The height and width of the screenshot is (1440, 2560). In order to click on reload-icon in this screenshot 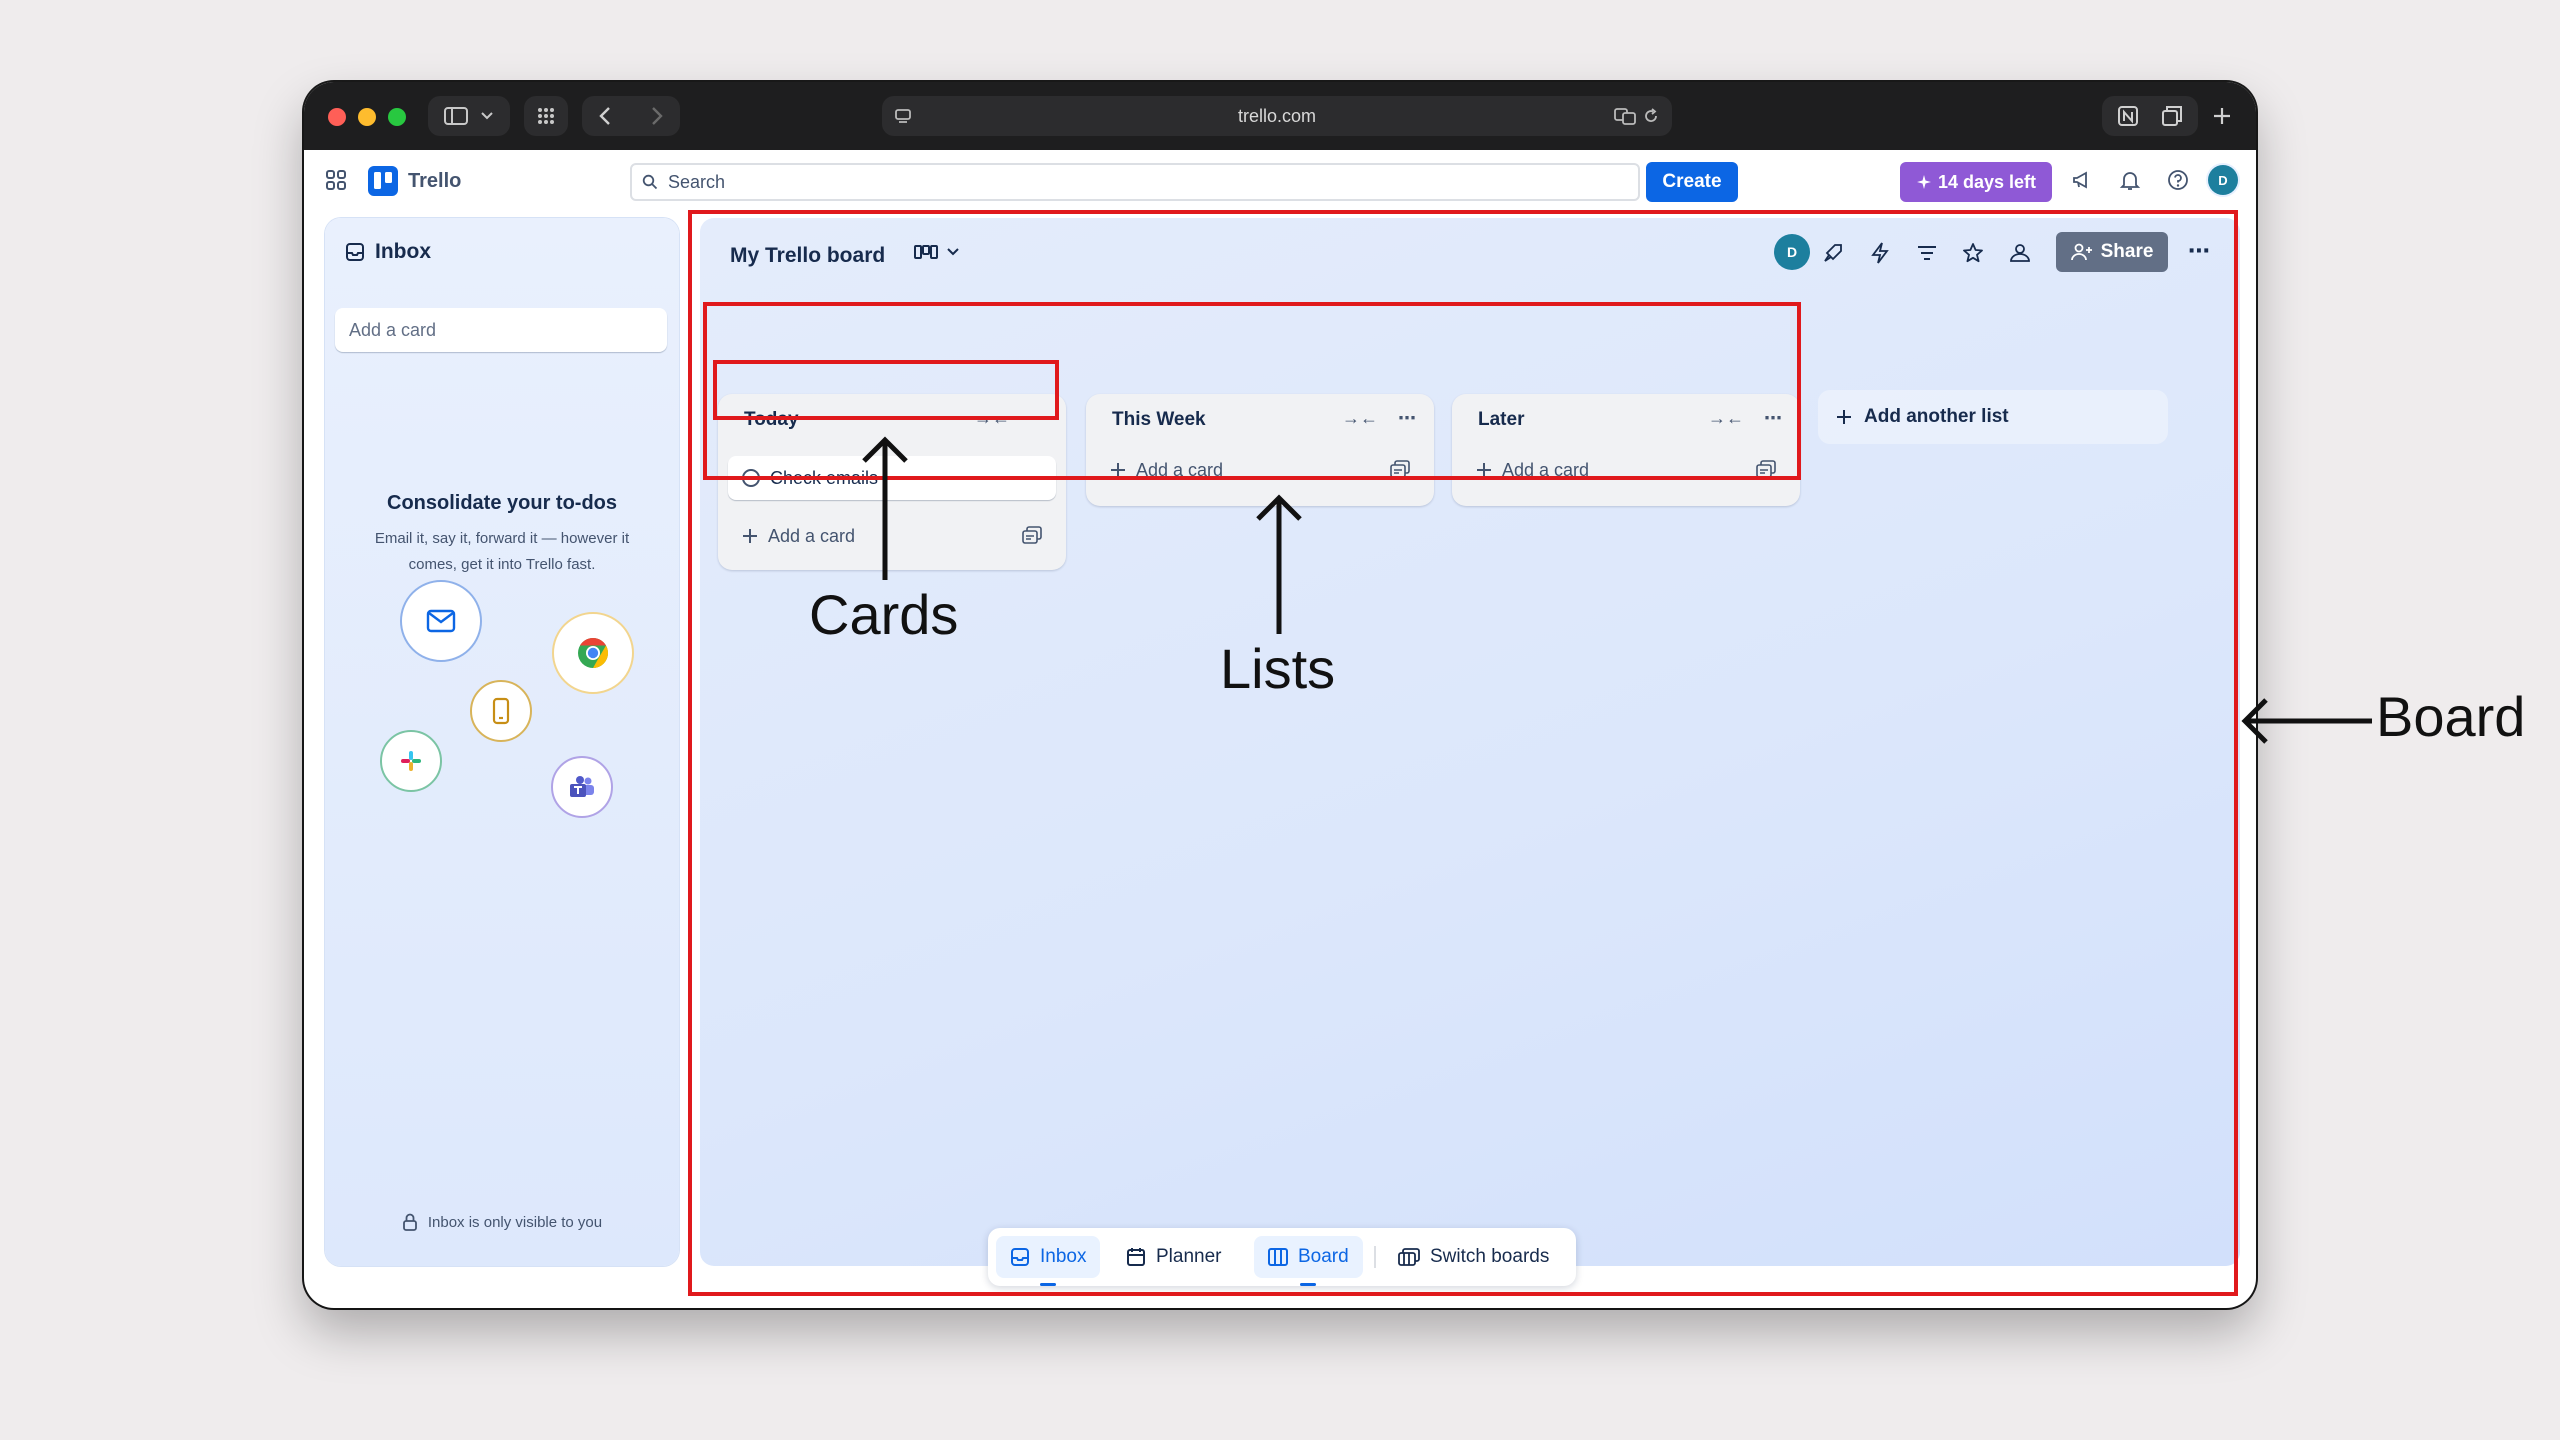, I will do `click(1651, 116)`.